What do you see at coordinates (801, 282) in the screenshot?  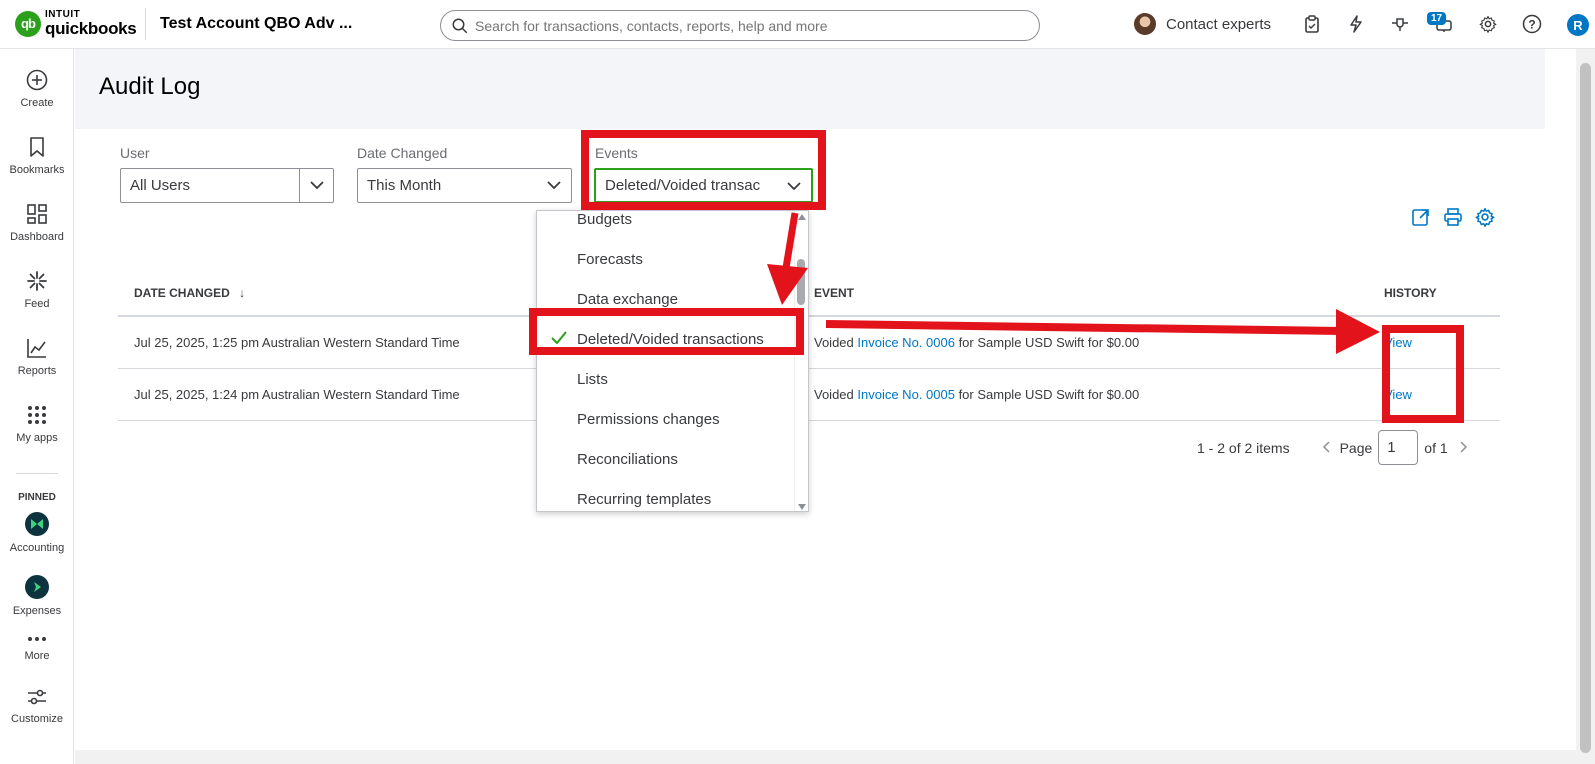 I see `dropdown-scroll-thumb` at bounding box center [801, 282].